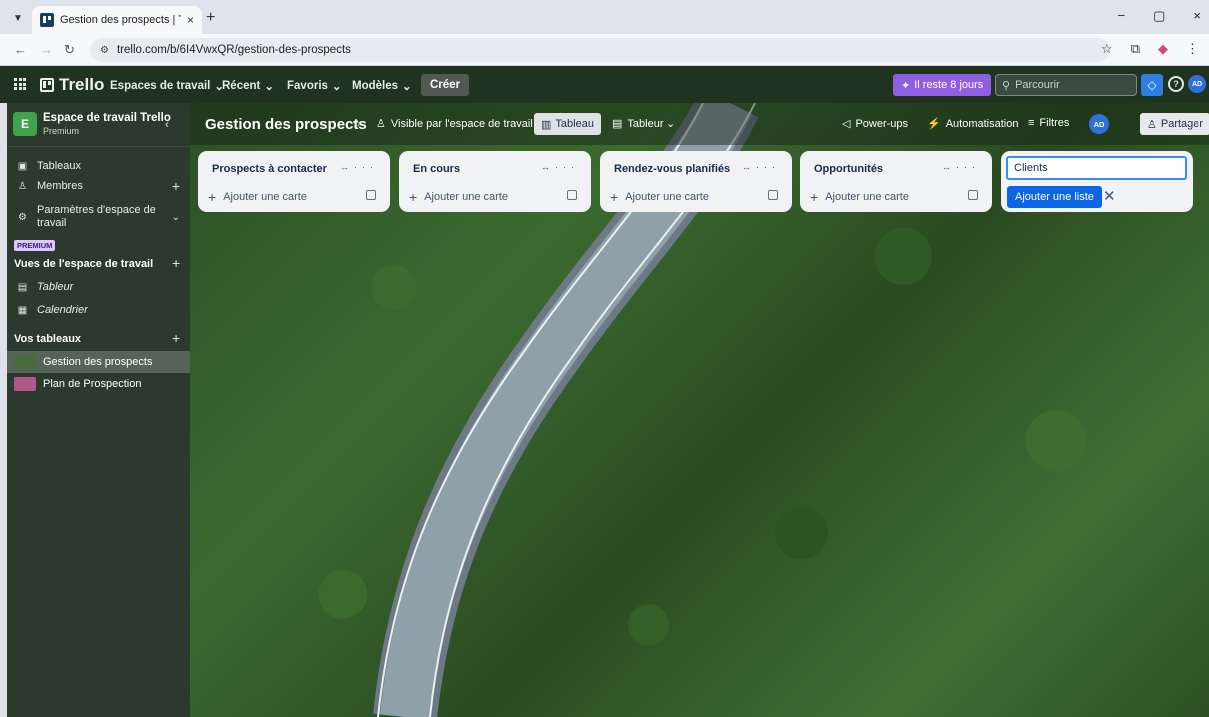 The width and height of the screenshot is (1209, 717). I want to click on filters-button: ≡ Filtres, so click(1048, 123).